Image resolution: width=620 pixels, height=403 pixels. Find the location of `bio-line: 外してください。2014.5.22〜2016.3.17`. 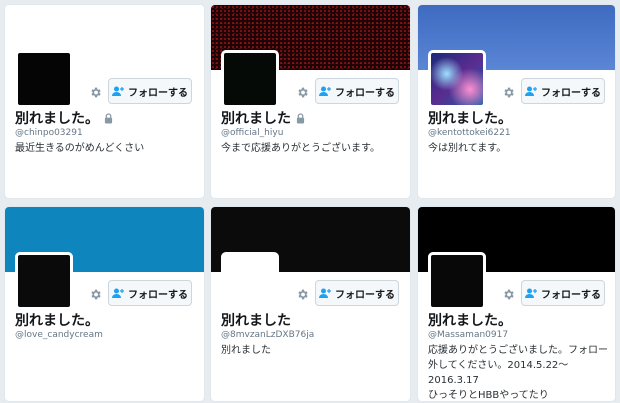

bio-line: 外してください。2014.5.22〜2016.3.17 is located at coordinates (498, 373).